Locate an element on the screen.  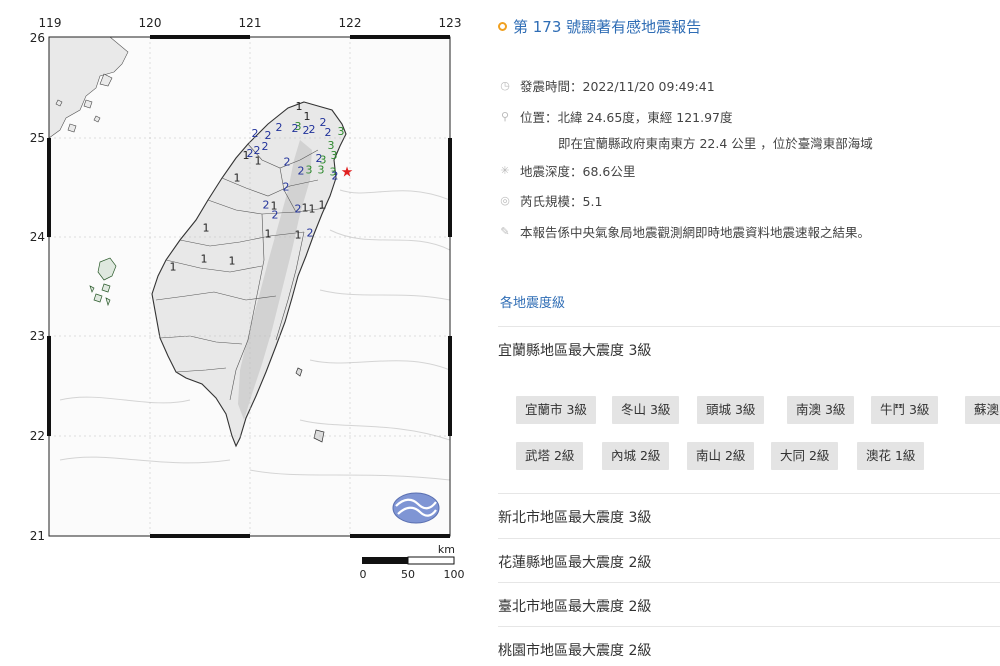
location-value: 北緯 24.65度，東經 121.97度 is located at coordinates (645, 117).